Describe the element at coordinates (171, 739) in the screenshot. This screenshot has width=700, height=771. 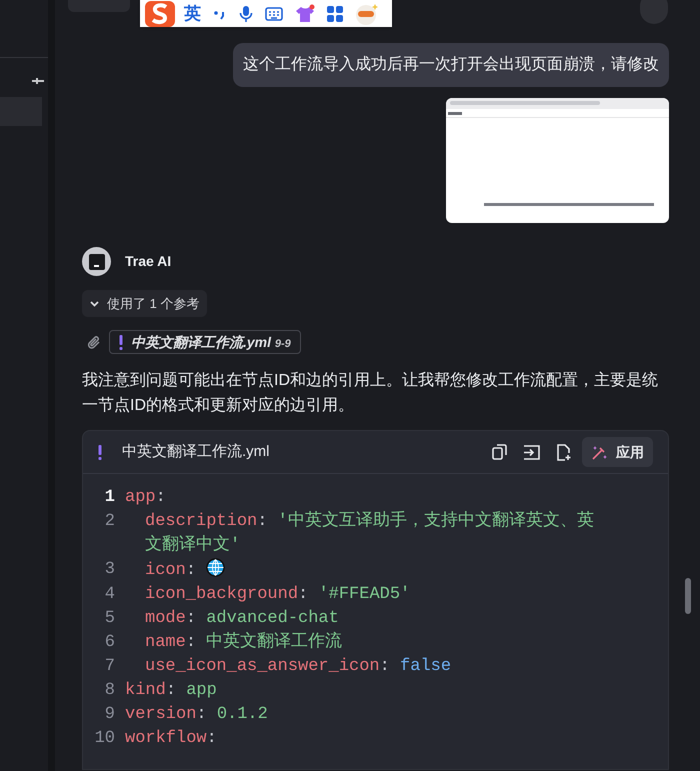
I see `code-line: workflow:` at that location.